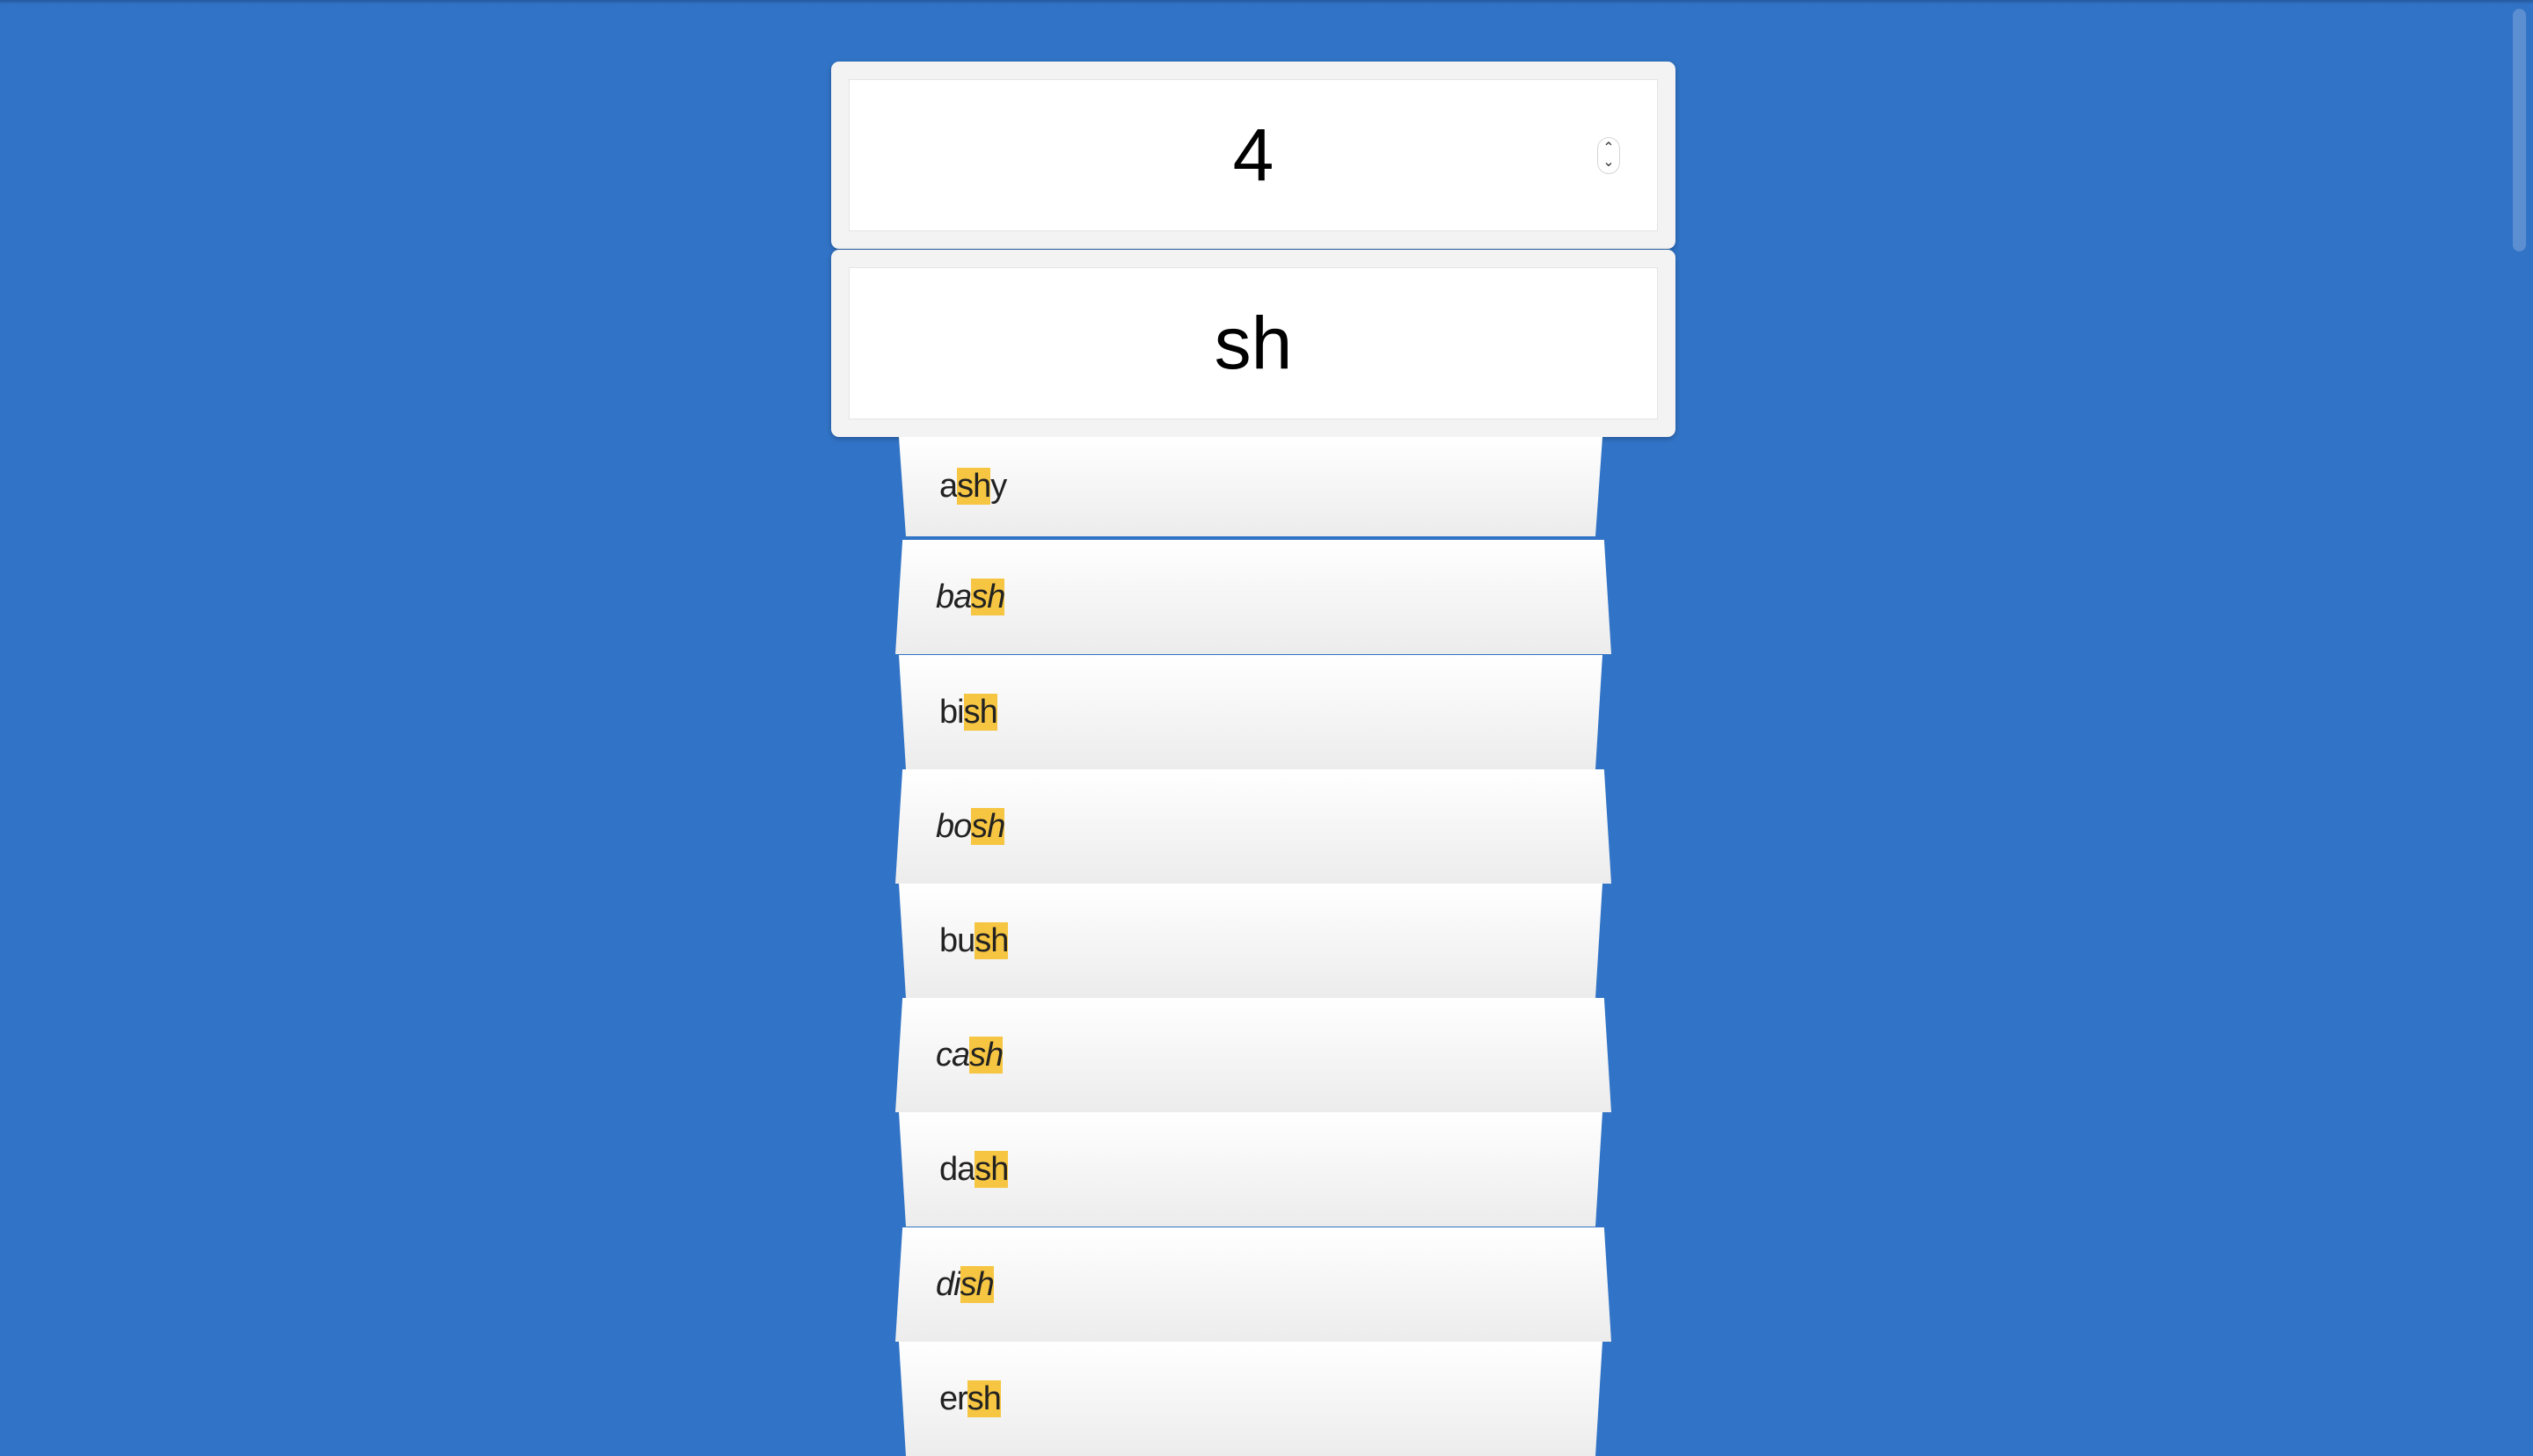 The image size is (2533, 1456). I want to click on result-word: dash, so click(974, 1169).